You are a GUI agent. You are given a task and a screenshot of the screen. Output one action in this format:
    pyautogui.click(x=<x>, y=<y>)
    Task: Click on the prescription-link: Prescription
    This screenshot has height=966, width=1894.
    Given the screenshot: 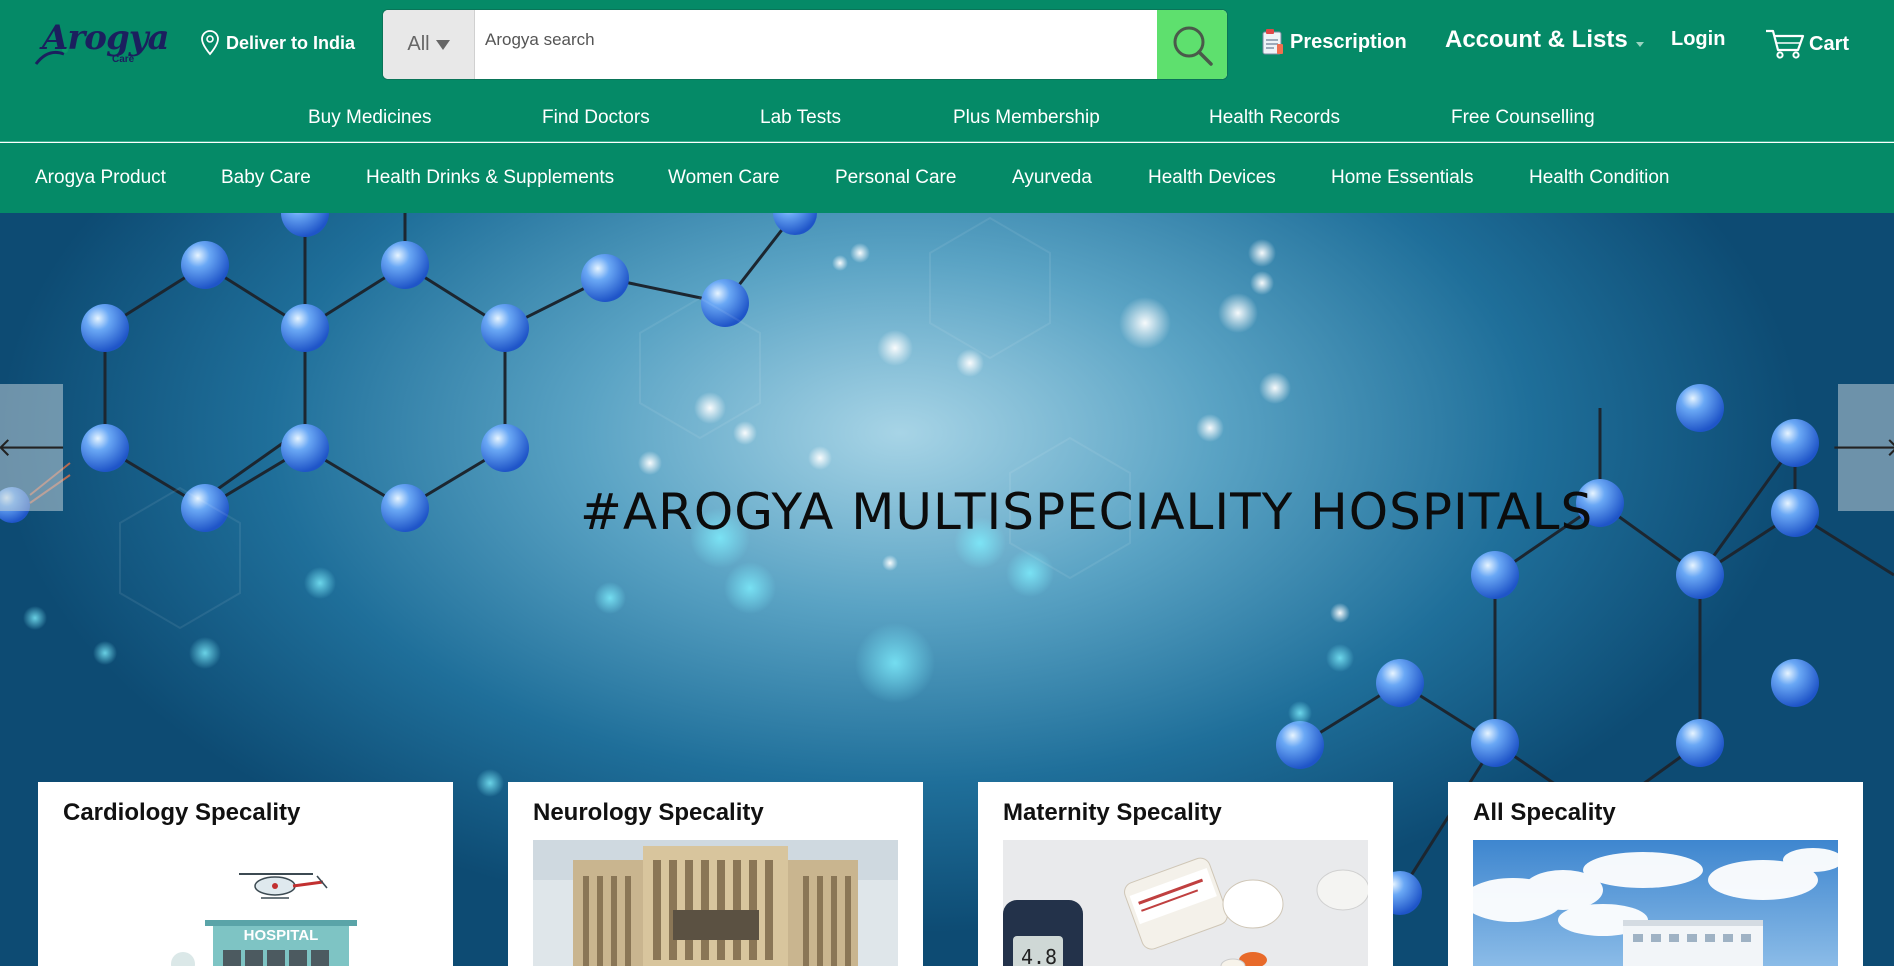 What is the action you would take?
    pyautogui.click(x=1333, y=42)
    